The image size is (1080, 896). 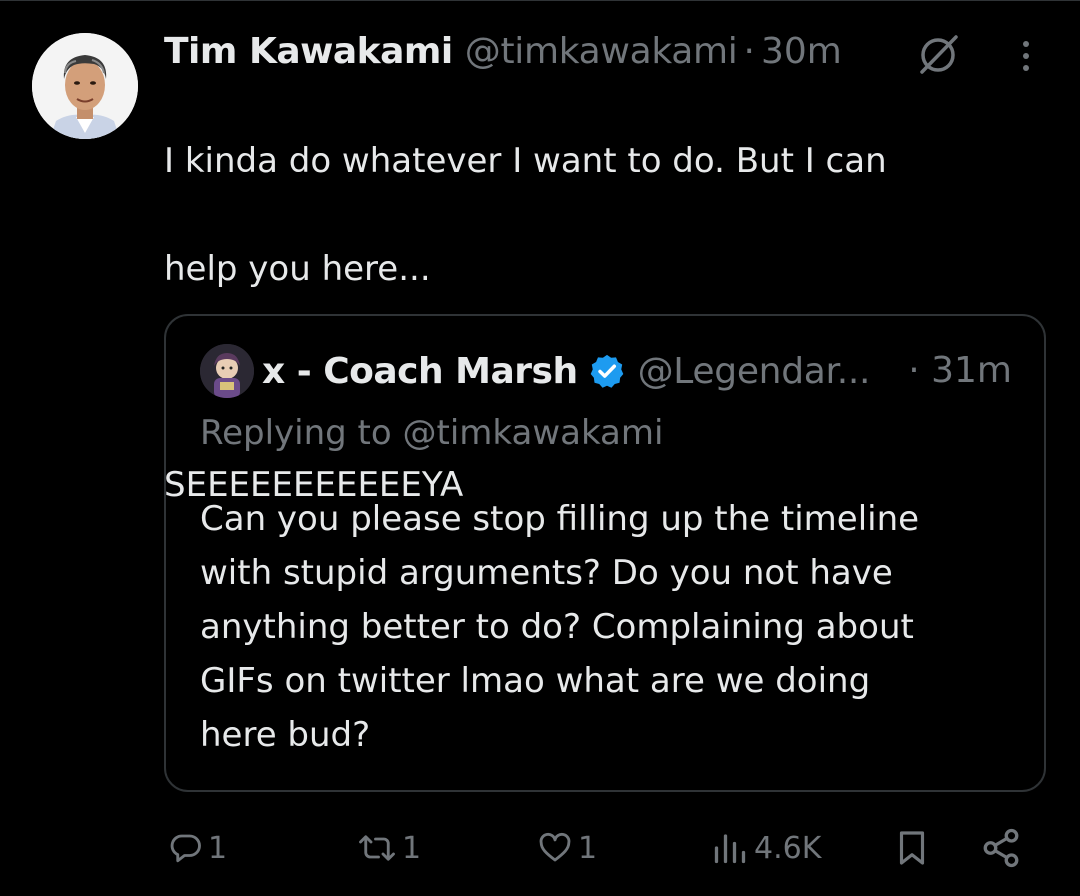 I want to click on author-avatar-image, so click(x=85, y=86).